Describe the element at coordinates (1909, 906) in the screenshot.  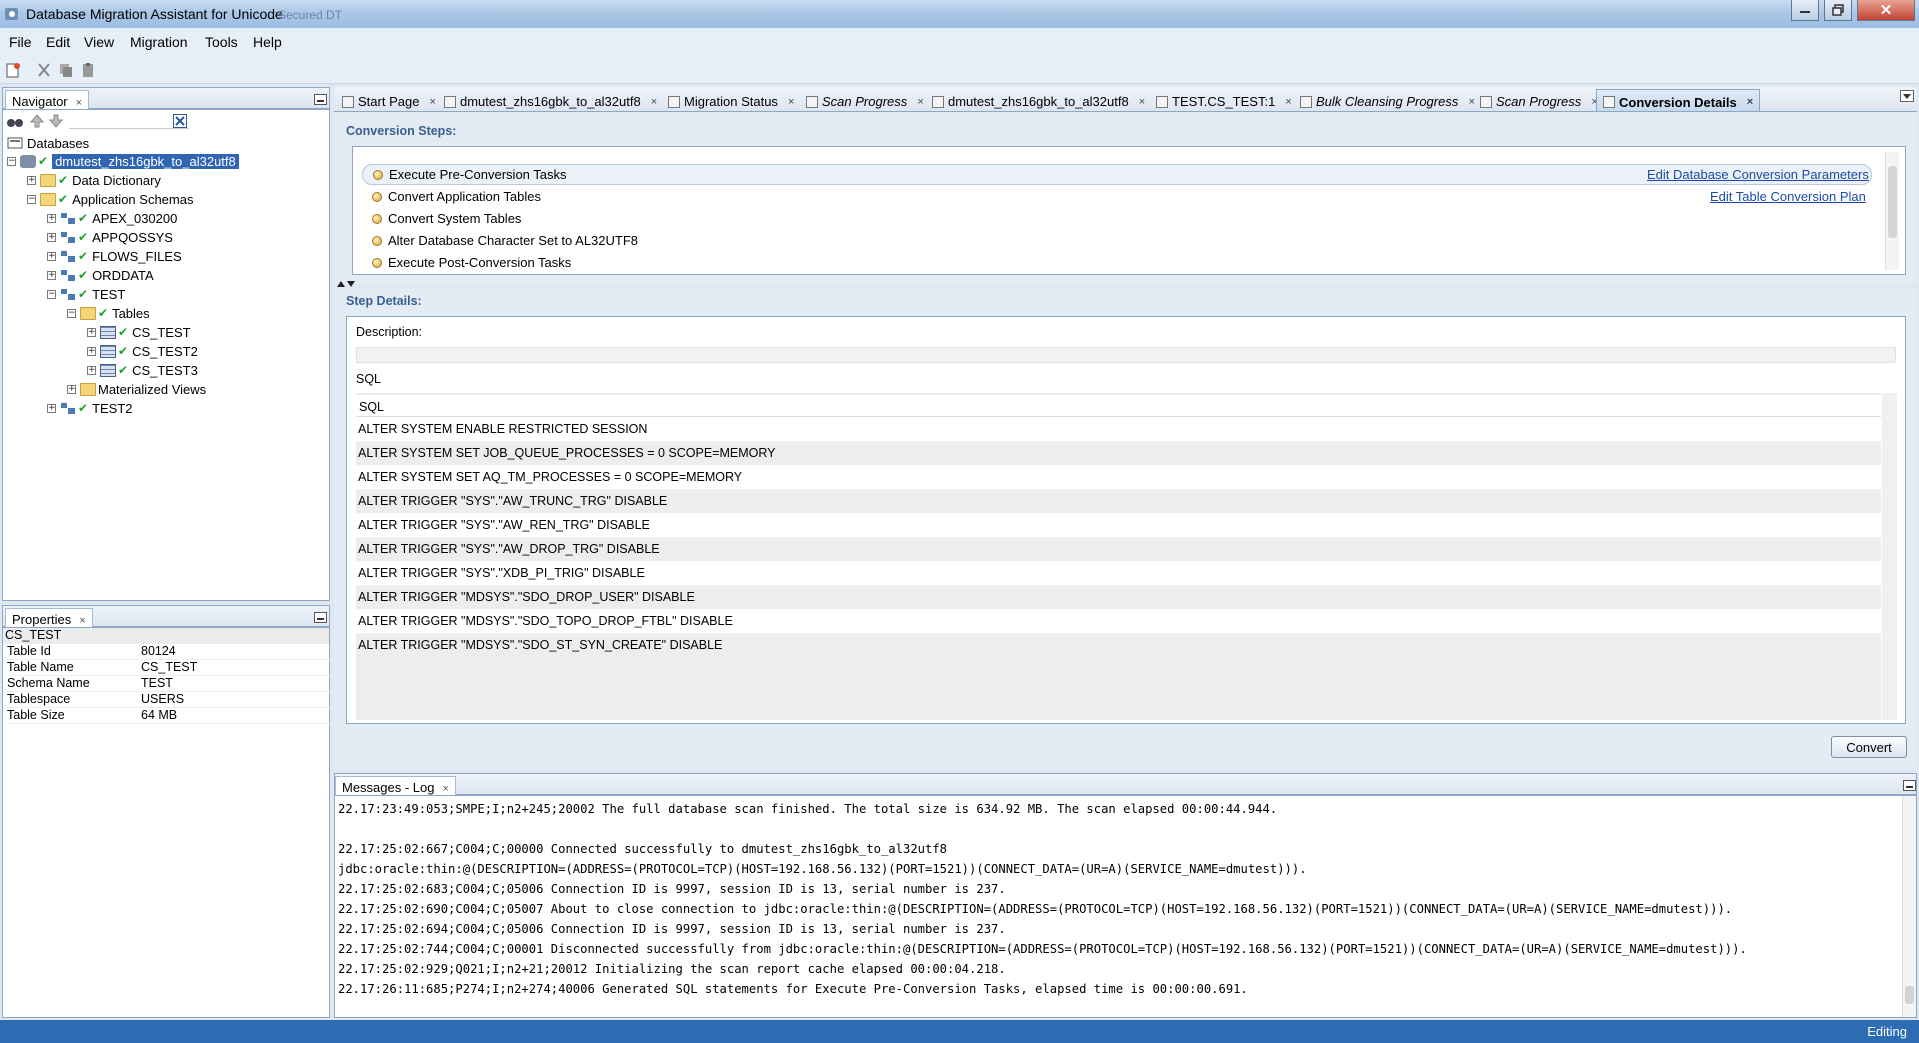
I see `log-scrollbar` at that location.